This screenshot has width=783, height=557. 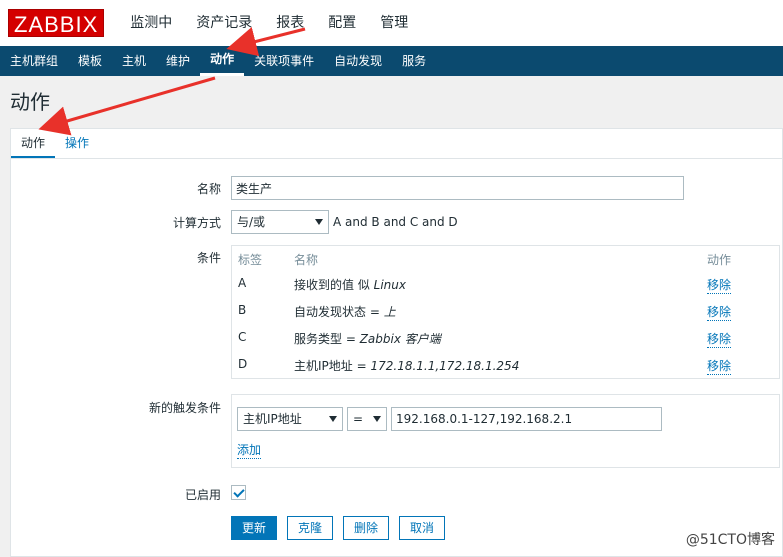 I want to click on sub-nav-discovery: 自动发现, so click(x=358, y=61).